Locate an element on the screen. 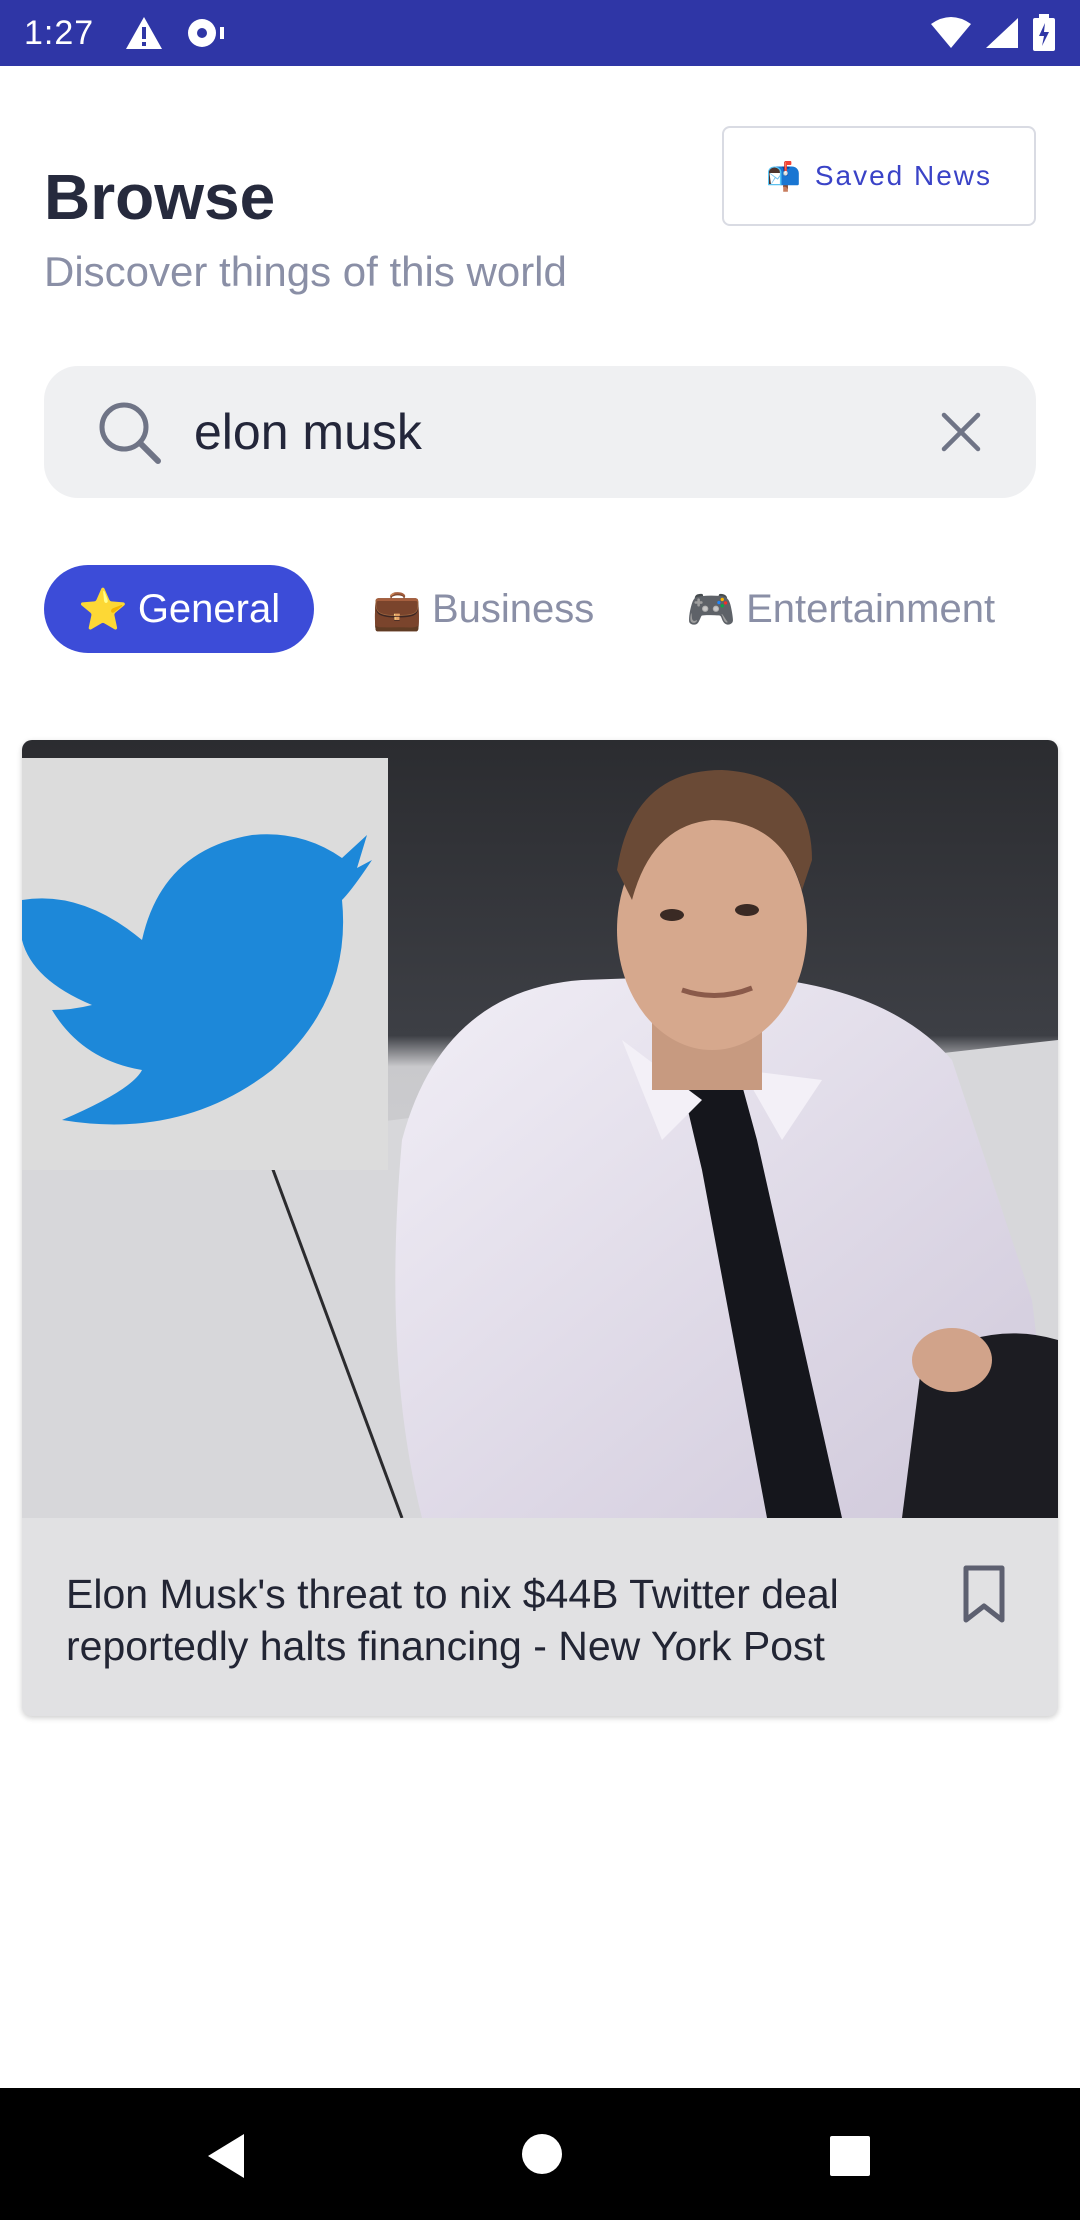  page-subtitle: Discover things of this world is located at coordinates (305, 271).